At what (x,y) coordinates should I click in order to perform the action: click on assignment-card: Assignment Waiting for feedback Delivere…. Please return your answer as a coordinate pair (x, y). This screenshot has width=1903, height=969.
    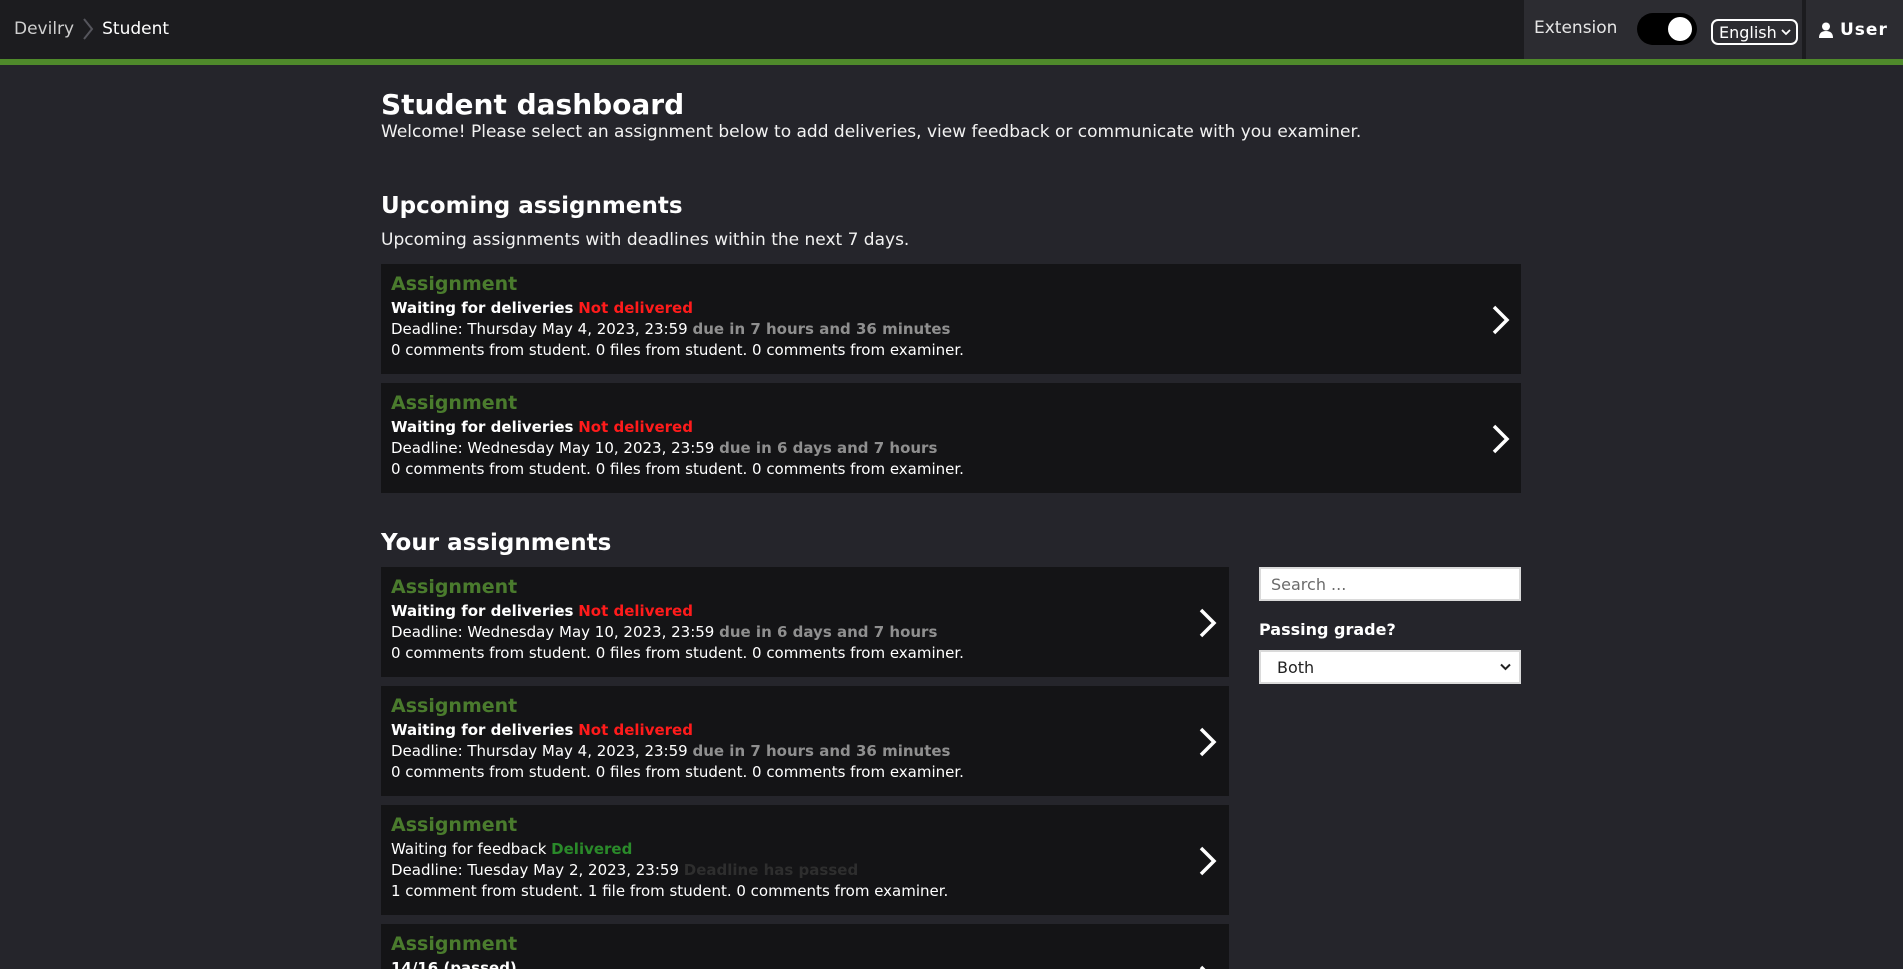
    Looking at the image, I should click on (805, 860).